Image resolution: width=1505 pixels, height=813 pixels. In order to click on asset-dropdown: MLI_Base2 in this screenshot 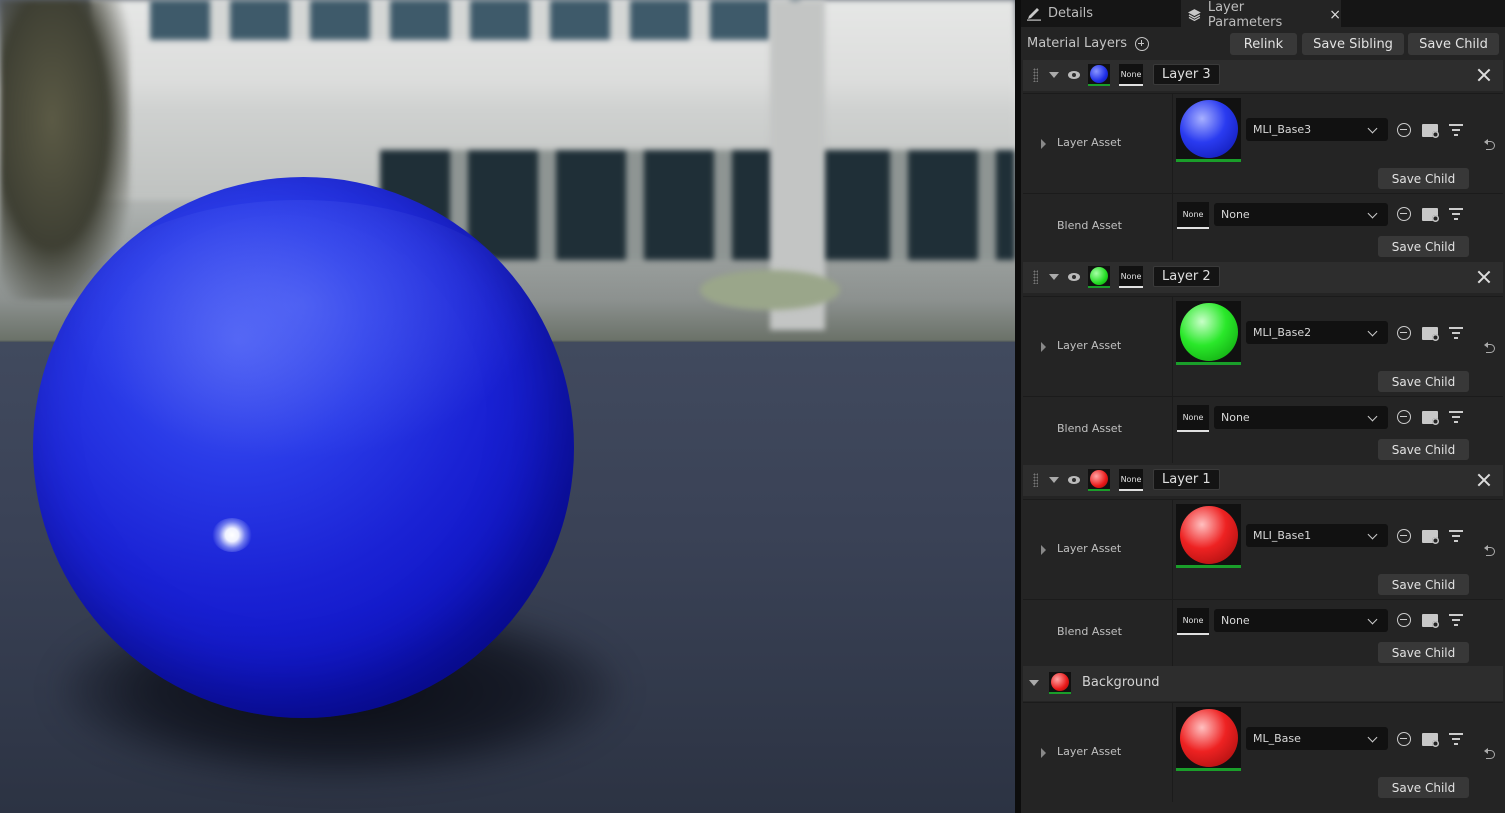, I will do `click(1317, 332)`.